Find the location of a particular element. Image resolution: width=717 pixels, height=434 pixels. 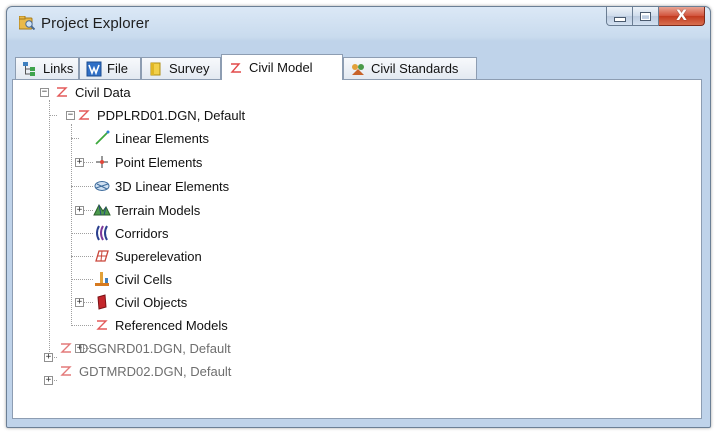

civil-object-icon is located at coordinates (102, 302).